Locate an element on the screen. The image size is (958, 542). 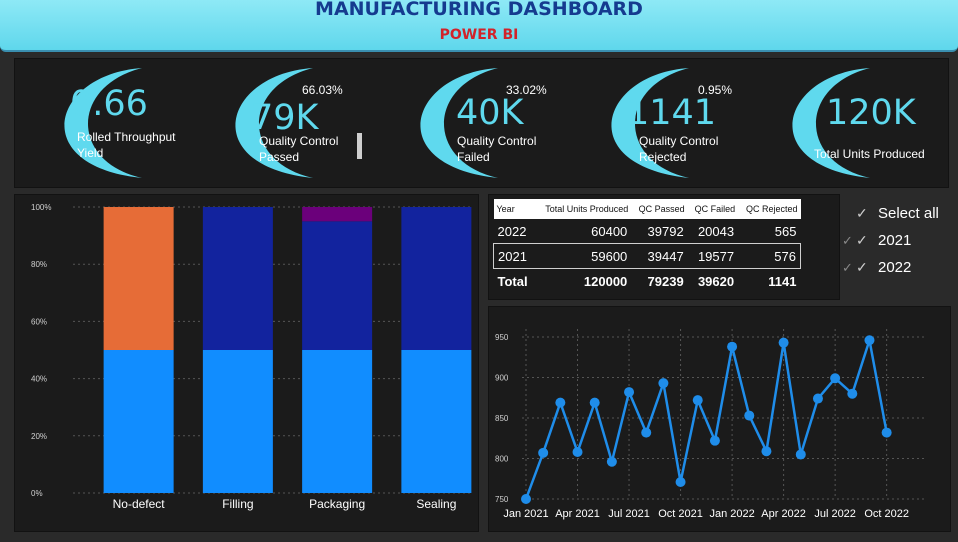
slicer-option-2022: ✓ ✓ 2022 is located at coordinates (897, 267).